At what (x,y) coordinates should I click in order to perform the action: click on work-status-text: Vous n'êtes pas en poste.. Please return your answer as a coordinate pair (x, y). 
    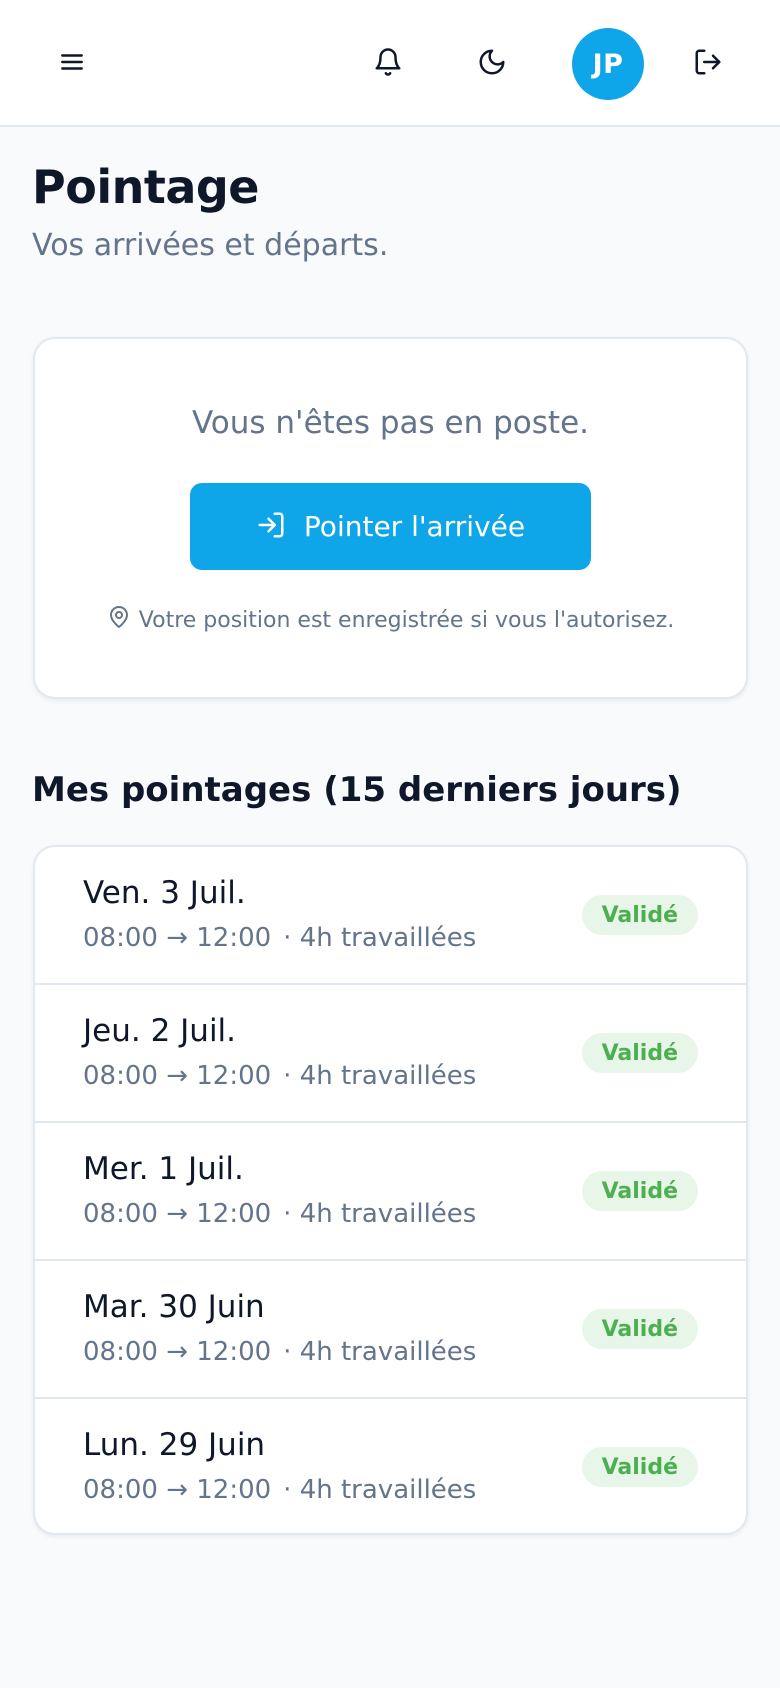
    Looking at the image, I should click on (390, 423).